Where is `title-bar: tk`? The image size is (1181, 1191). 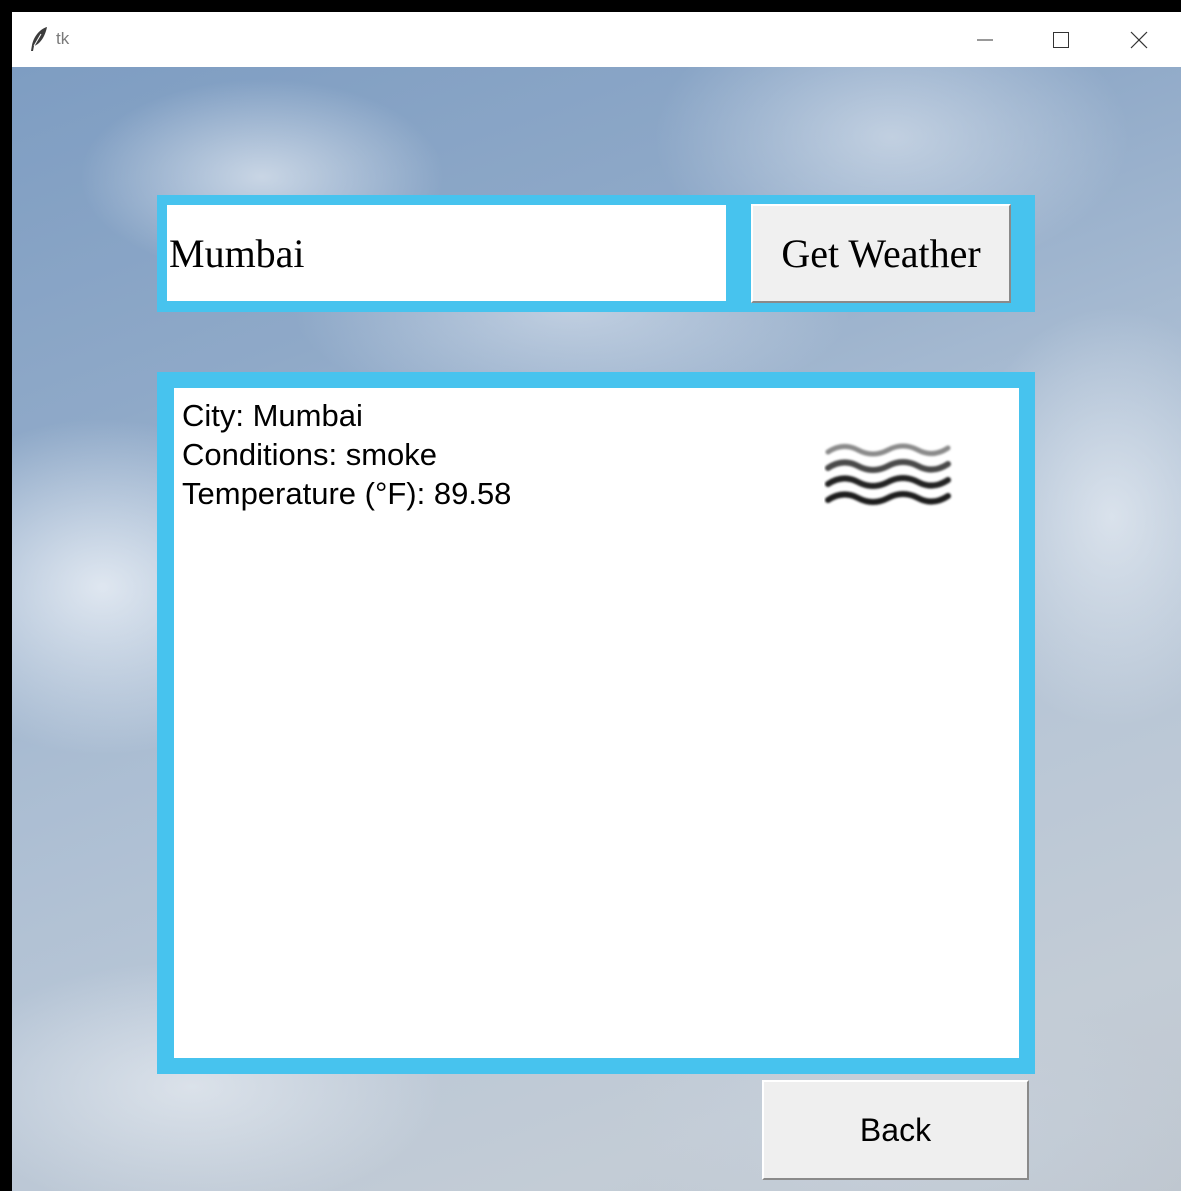 title-bar: tk is located at coordinates (596, 39).